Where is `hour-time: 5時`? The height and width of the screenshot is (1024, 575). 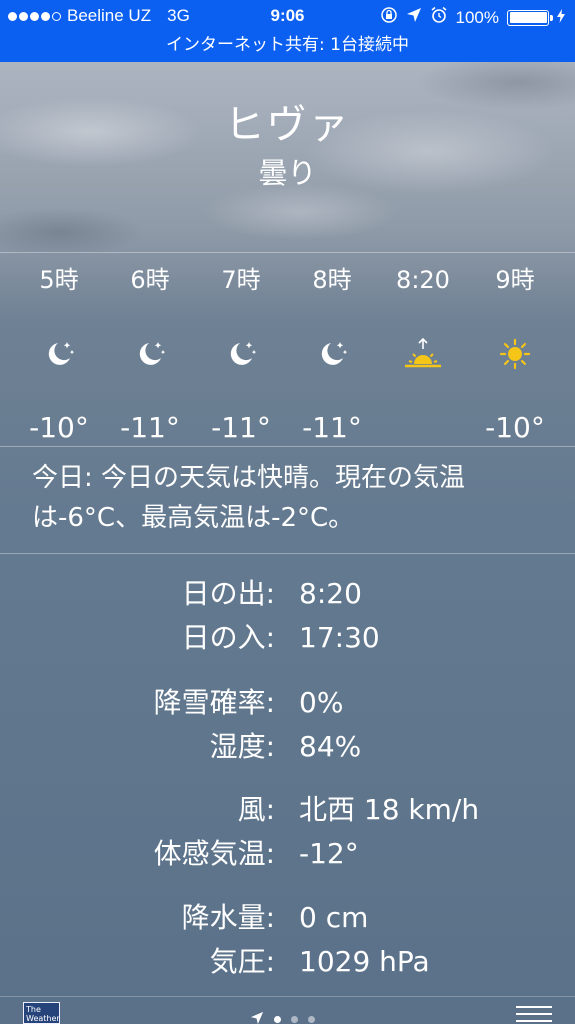 hour-time: 5時 is located at coordinates (59, 280).